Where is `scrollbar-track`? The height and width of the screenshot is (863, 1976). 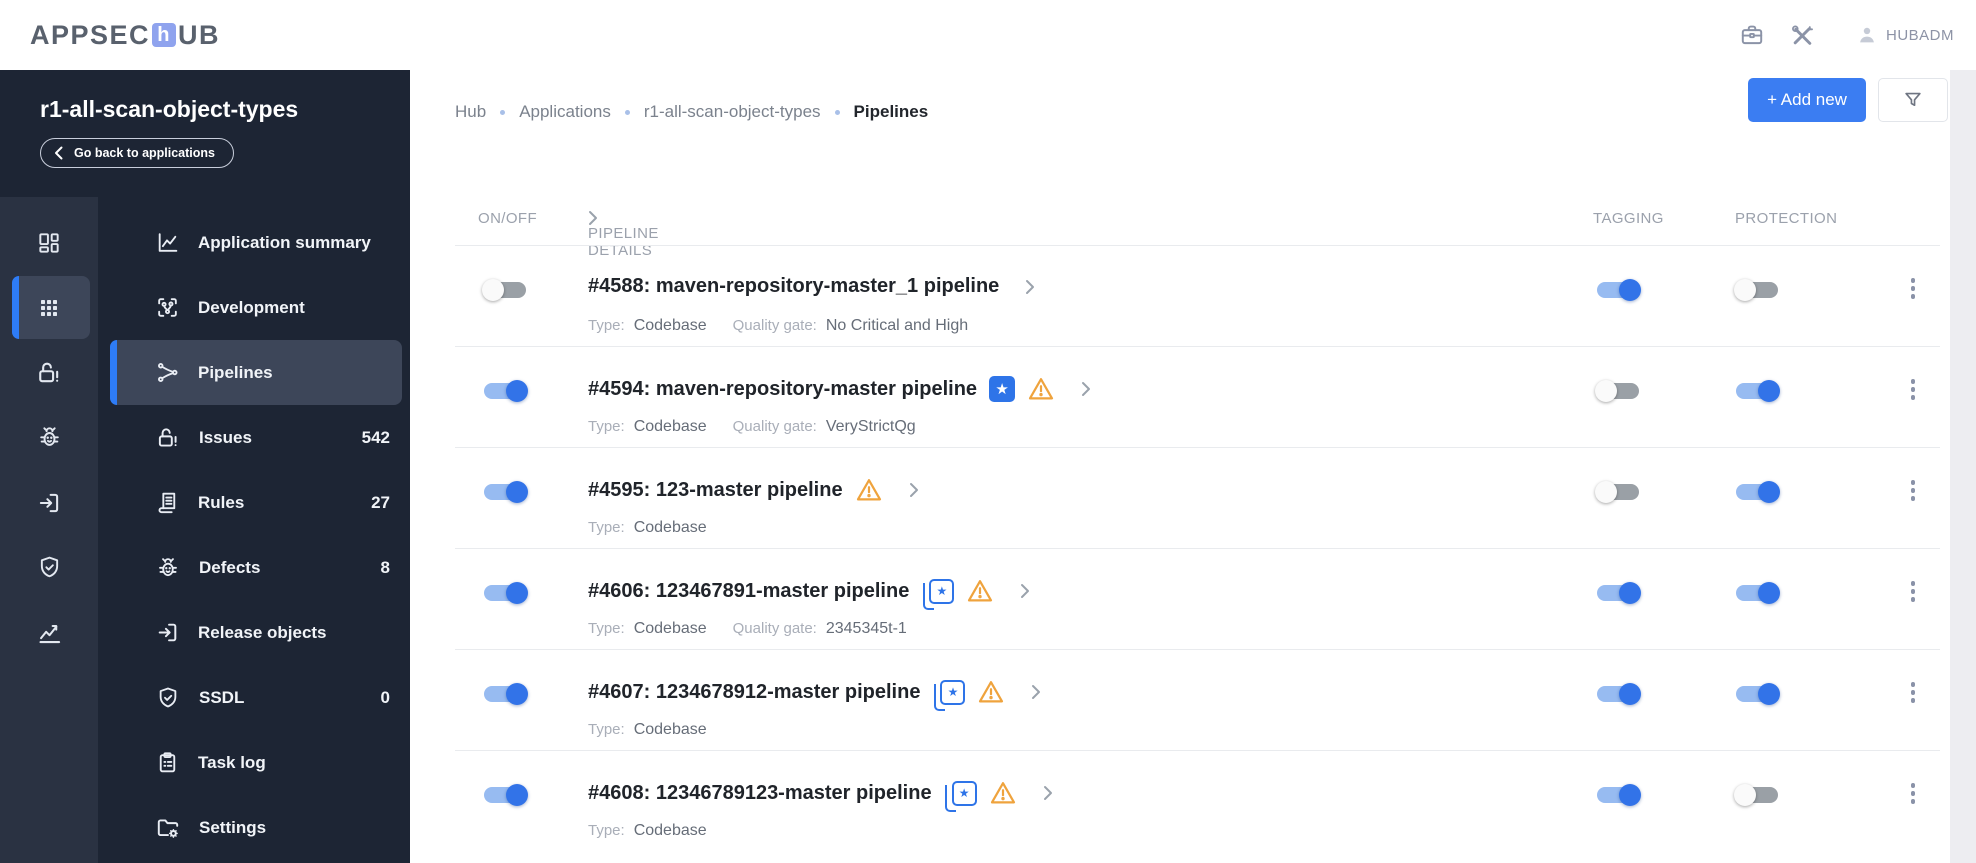
scrollbar-track is located at coordinates (1963, 466).